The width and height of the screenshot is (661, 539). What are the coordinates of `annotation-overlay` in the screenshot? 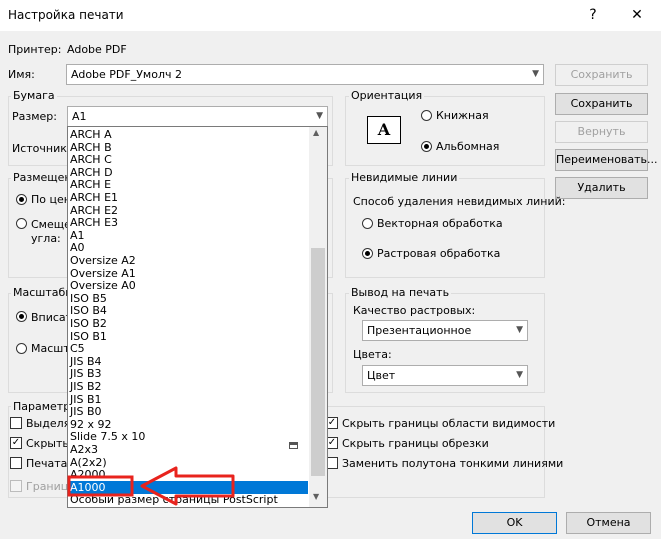 It's located at (151, 486).